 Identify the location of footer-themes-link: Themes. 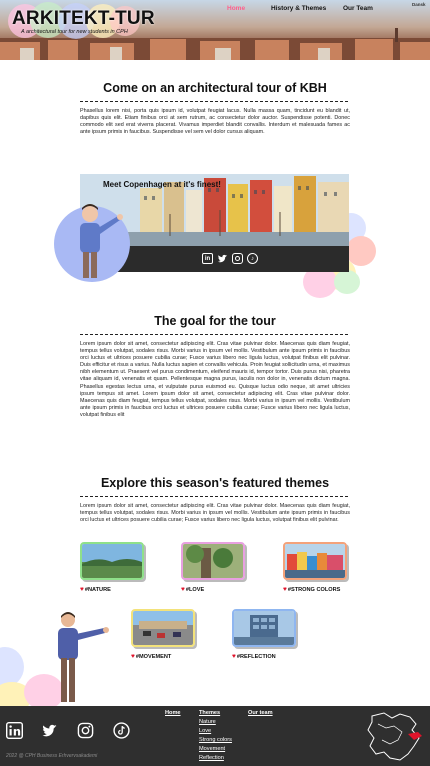
(209, 713).